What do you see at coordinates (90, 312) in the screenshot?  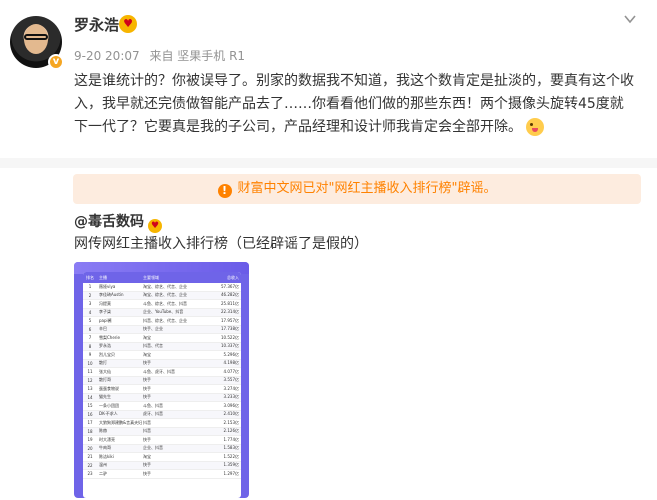 I see `rank-cell: 4` at bounding box center [90, 312].